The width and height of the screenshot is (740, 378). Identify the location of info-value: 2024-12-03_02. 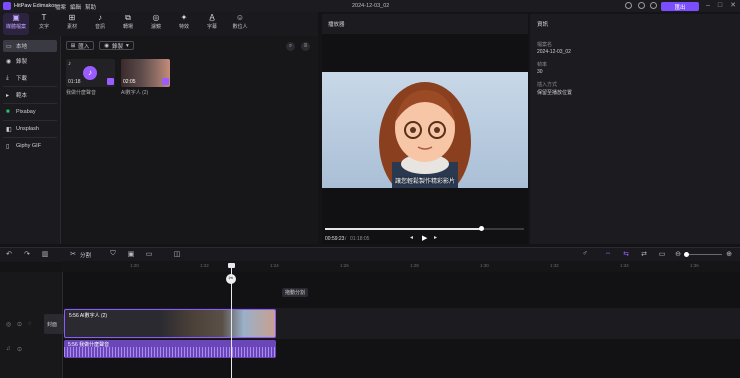
(554, 52).